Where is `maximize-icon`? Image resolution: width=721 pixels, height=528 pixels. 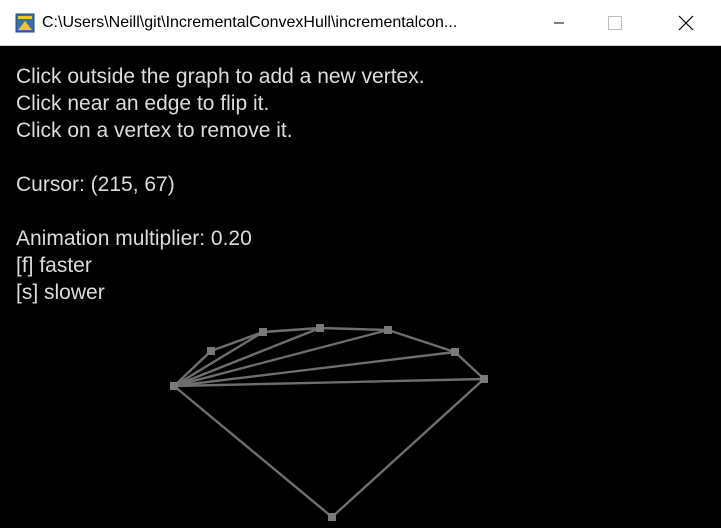 maximize-icon is located at coordinates (615, 23).